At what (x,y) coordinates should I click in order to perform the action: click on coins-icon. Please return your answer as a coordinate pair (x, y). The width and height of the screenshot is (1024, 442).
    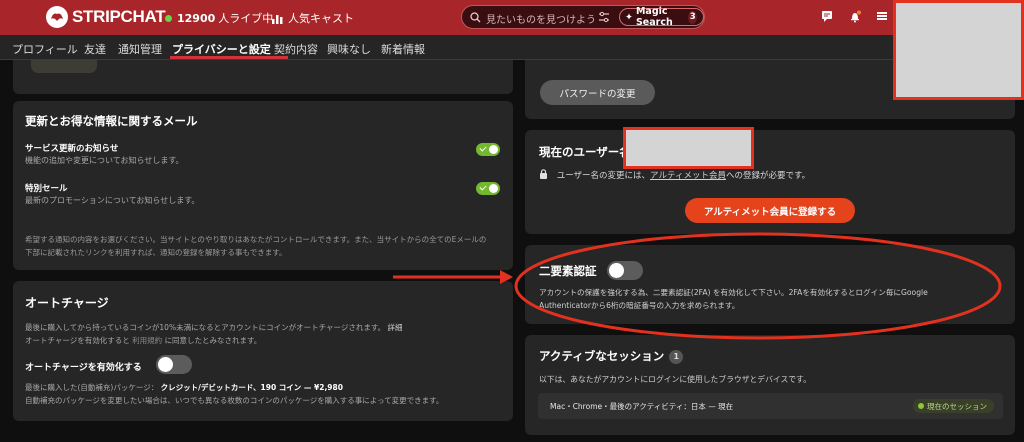
    Looking at the image, I should click on (882, 16).